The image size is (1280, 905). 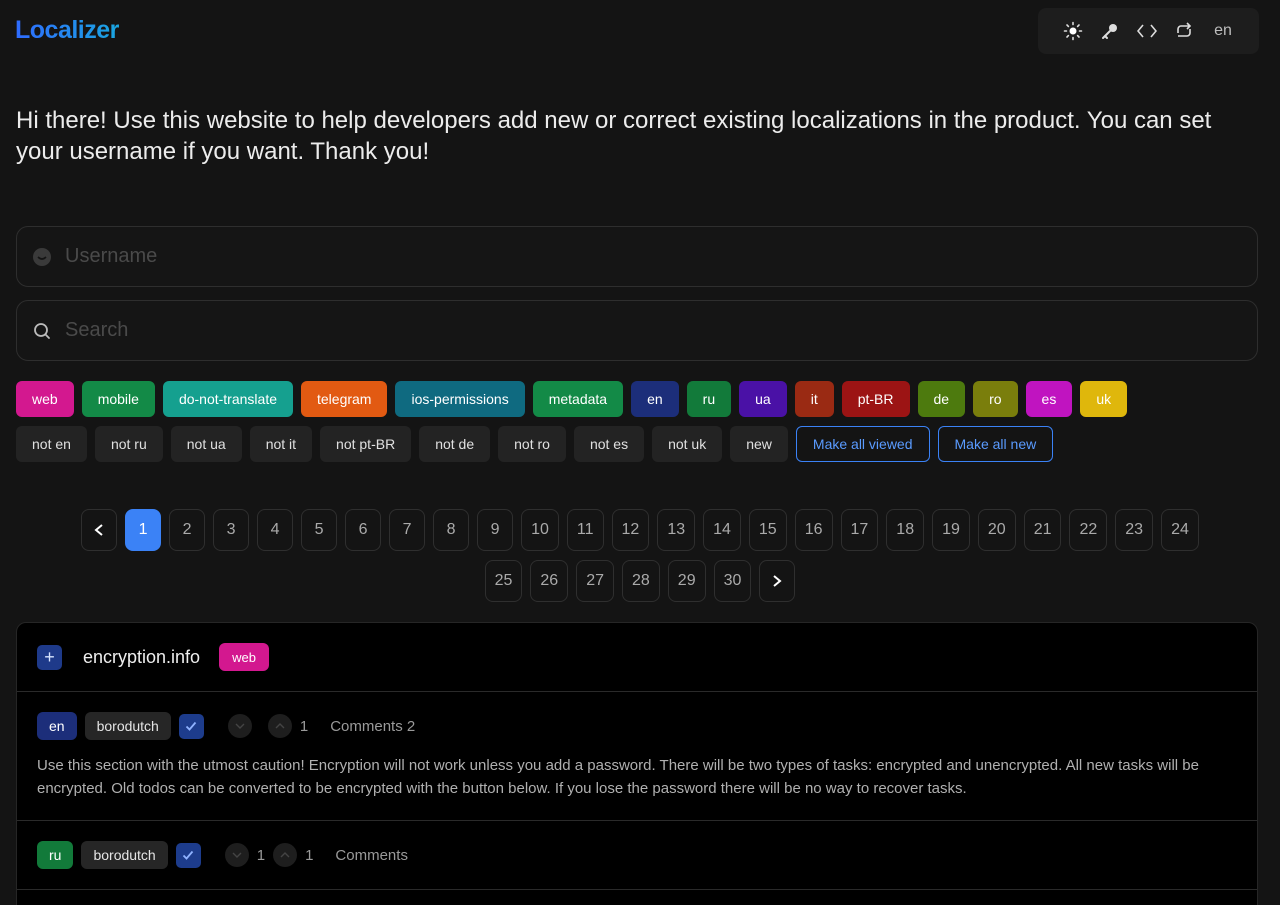 What do you see at coordinates (951, 530) in the screenshot?
I see `page-19-button: 19` at bounding box center [951, 530].